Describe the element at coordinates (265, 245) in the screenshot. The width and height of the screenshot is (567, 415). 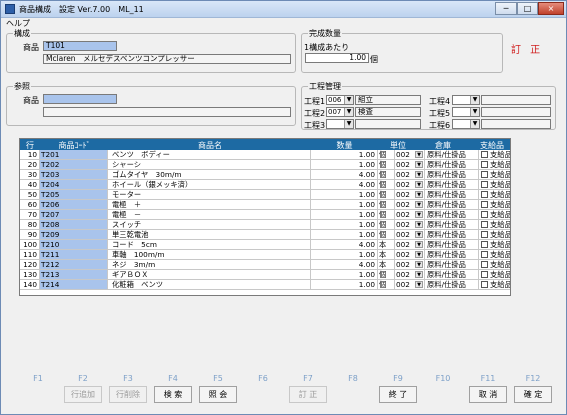
I see `table-row: 100 T210 コード 5cm 4.00 本 002 ▼ 原料/仕掛品 支給品` at that location.